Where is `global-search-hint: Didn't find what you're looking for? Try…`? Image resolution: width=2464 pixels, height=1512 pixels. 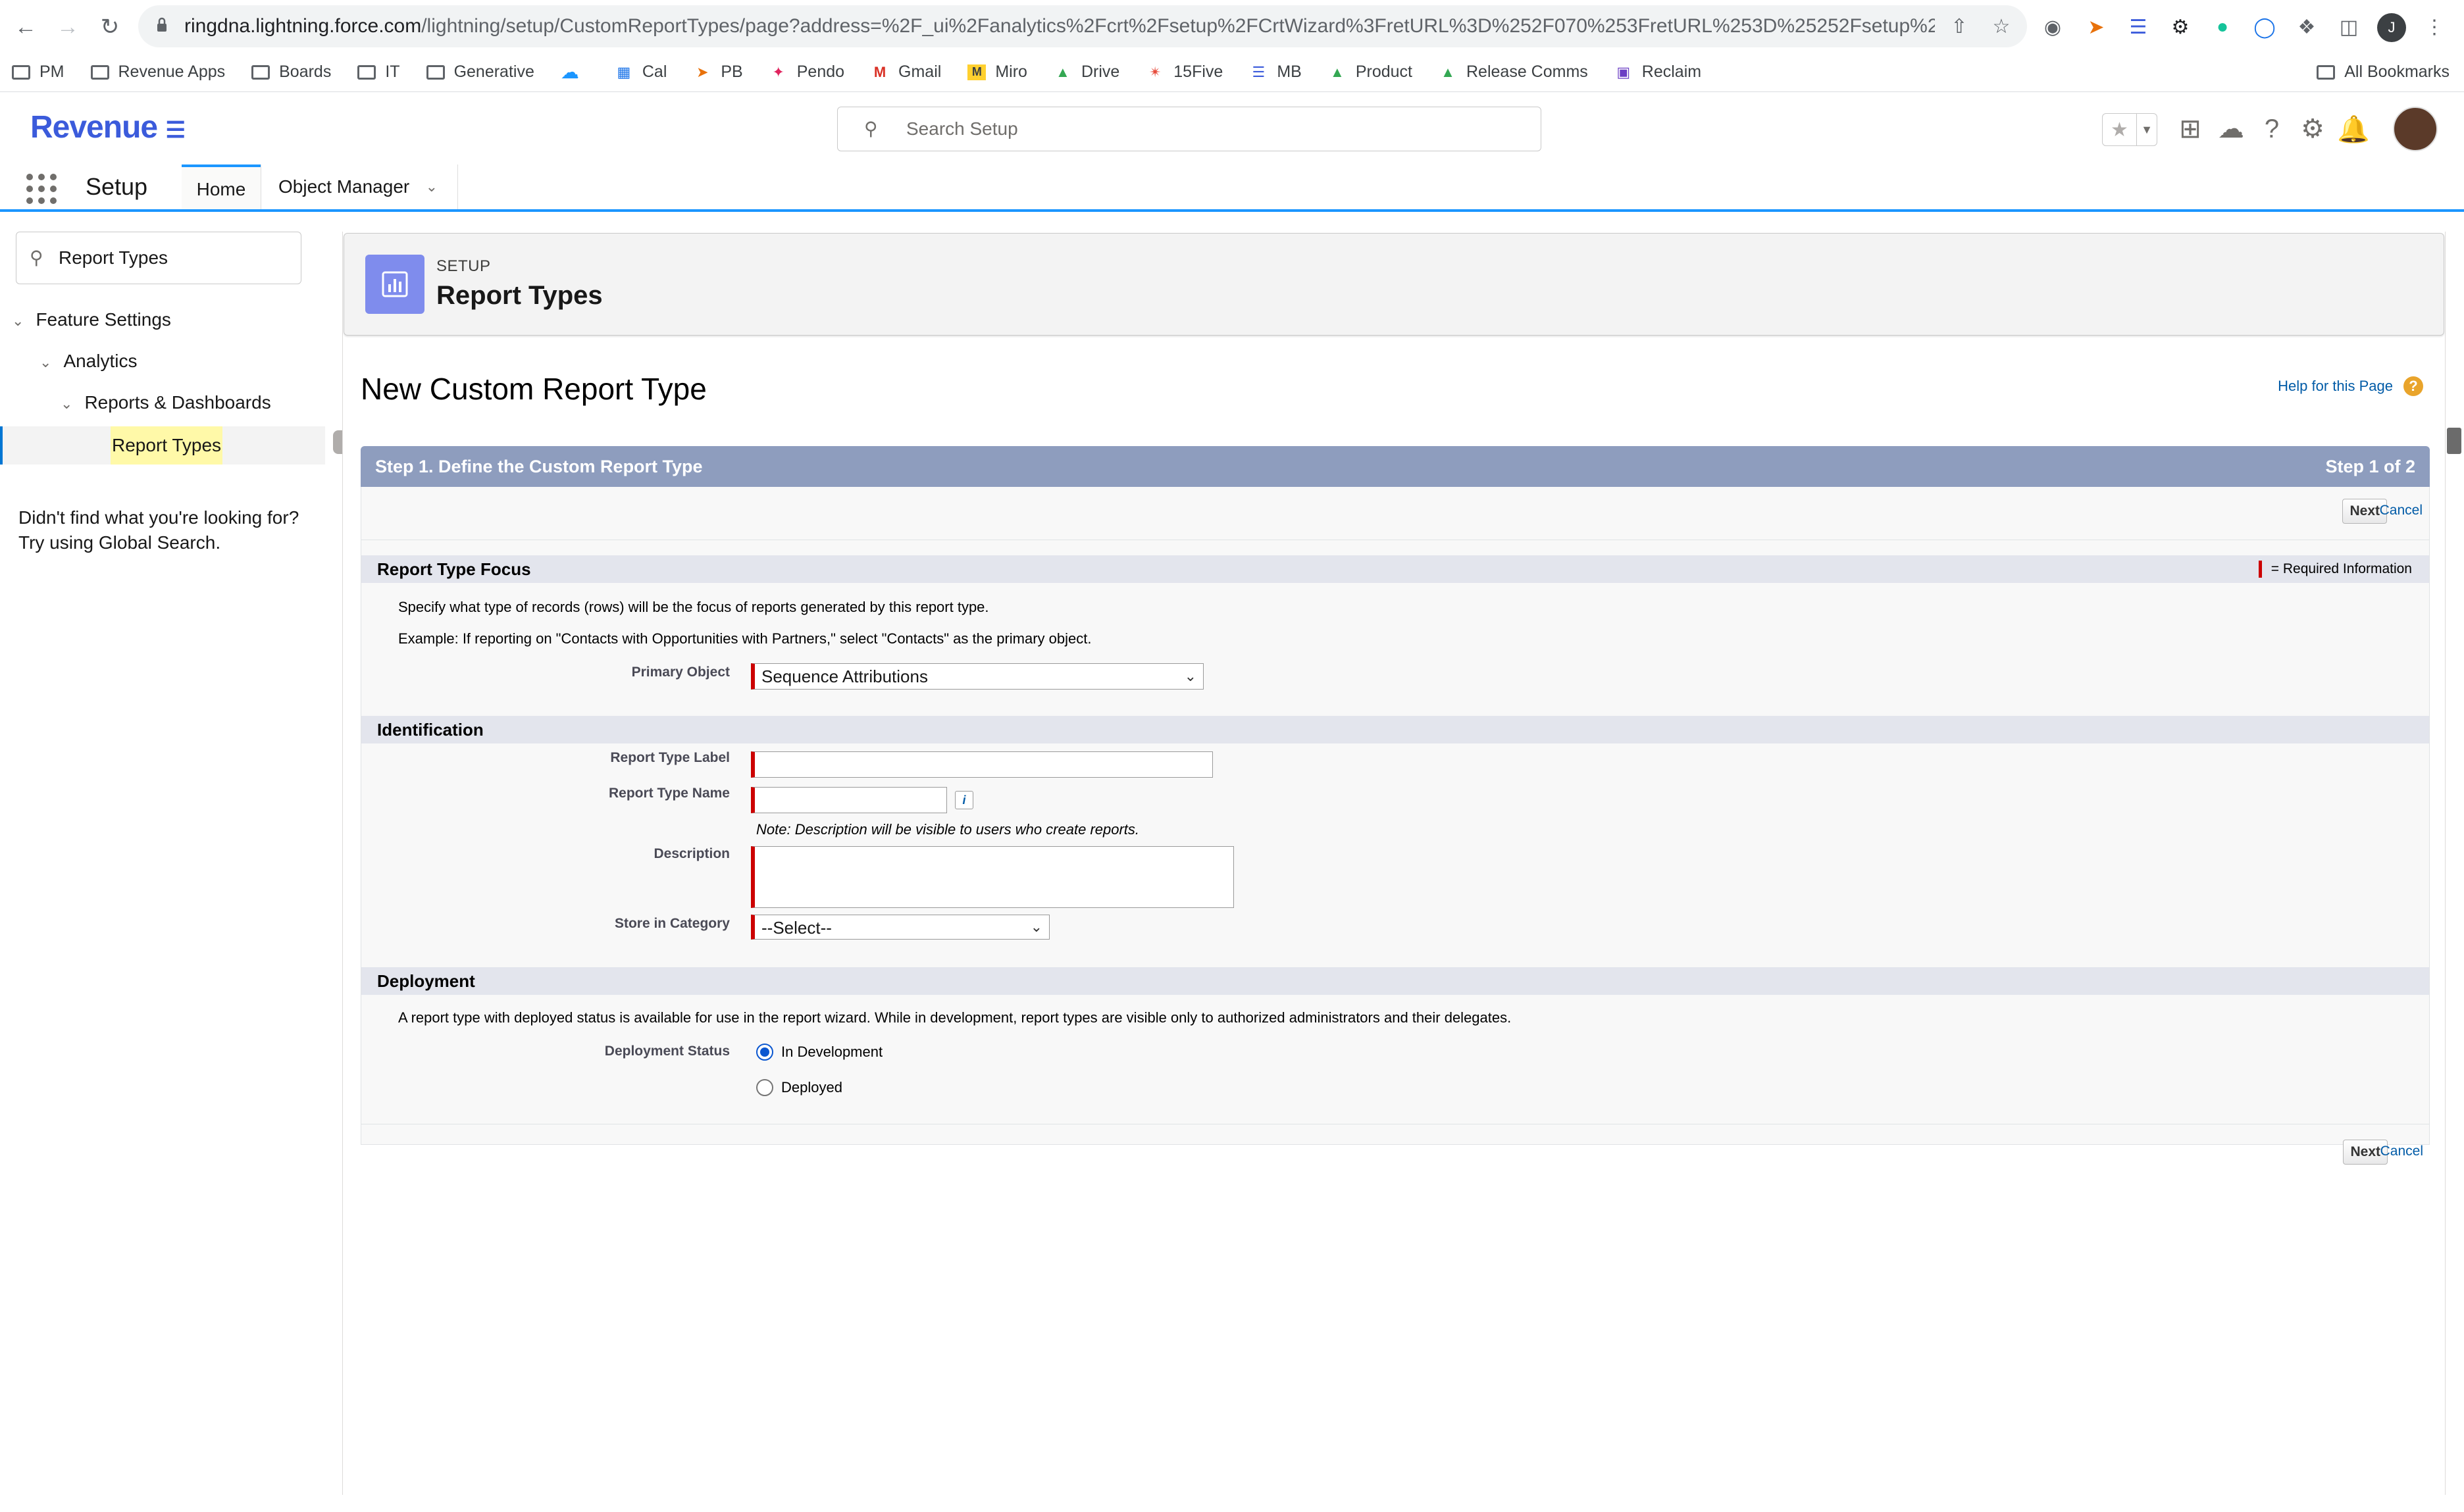 global-search-hint: Didn't find what you're looking for? Try… is located at coordinates (158, 530).